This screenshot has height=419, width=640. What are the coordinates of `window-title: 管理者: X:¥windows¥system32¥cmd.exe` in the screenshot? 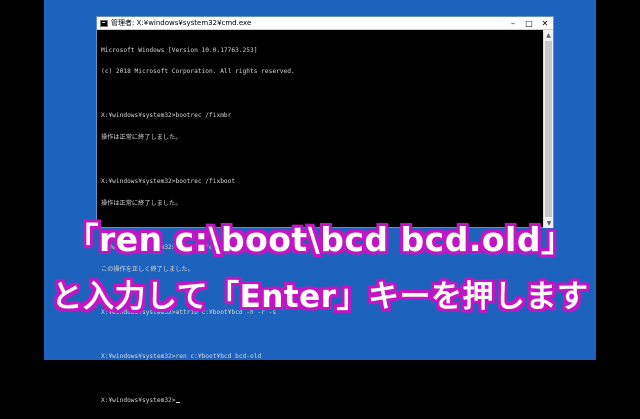 It's located at (181, 23).